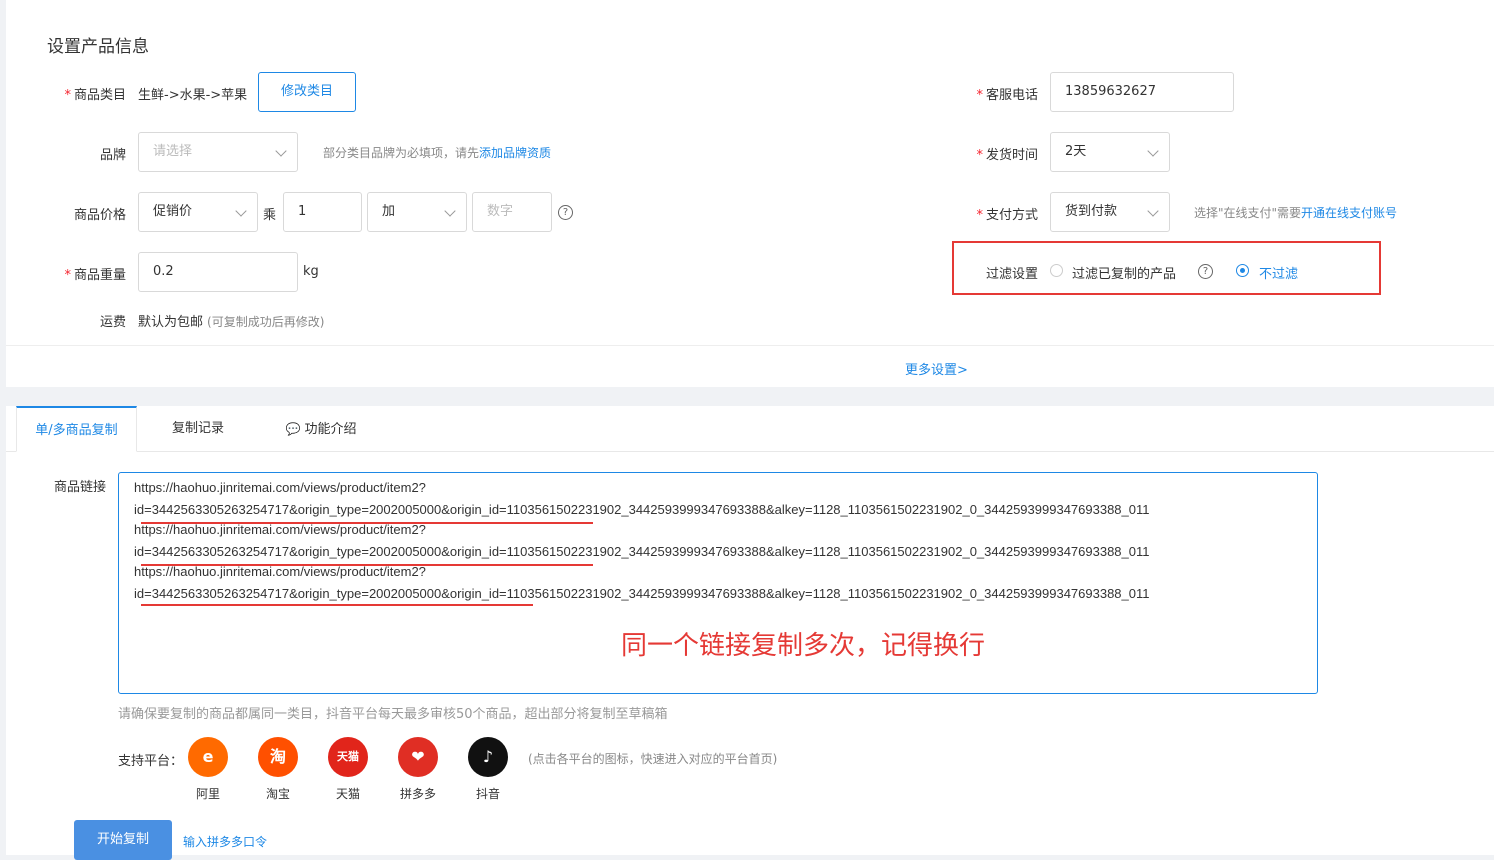 The height and width of the screenshot is (860, 1494). What do you see at coordinates (208, 757) in the screenshot?
I see `alibaba-icon: e` at bounding box center [208, 757].